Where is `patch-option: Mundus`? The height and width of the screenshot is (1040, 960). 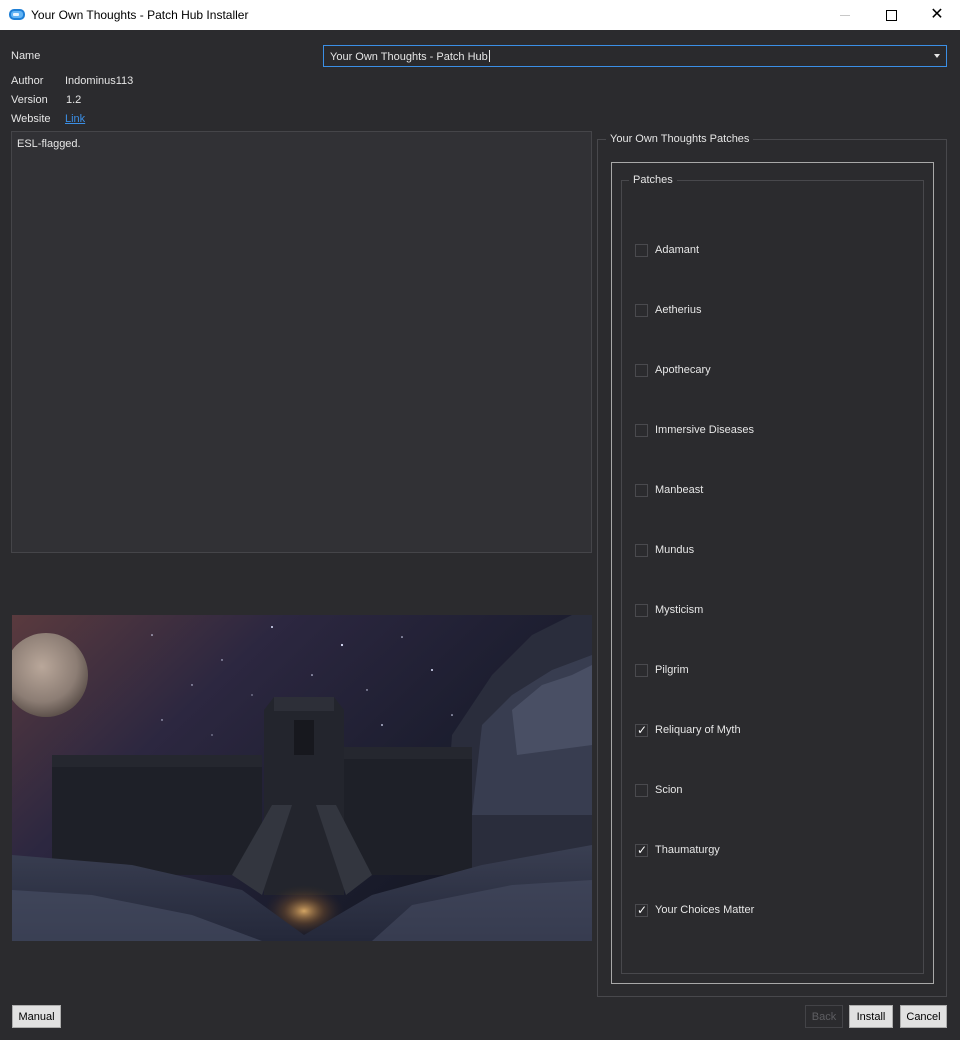
patch-option: Mundus is located at coordinates (664, 550).